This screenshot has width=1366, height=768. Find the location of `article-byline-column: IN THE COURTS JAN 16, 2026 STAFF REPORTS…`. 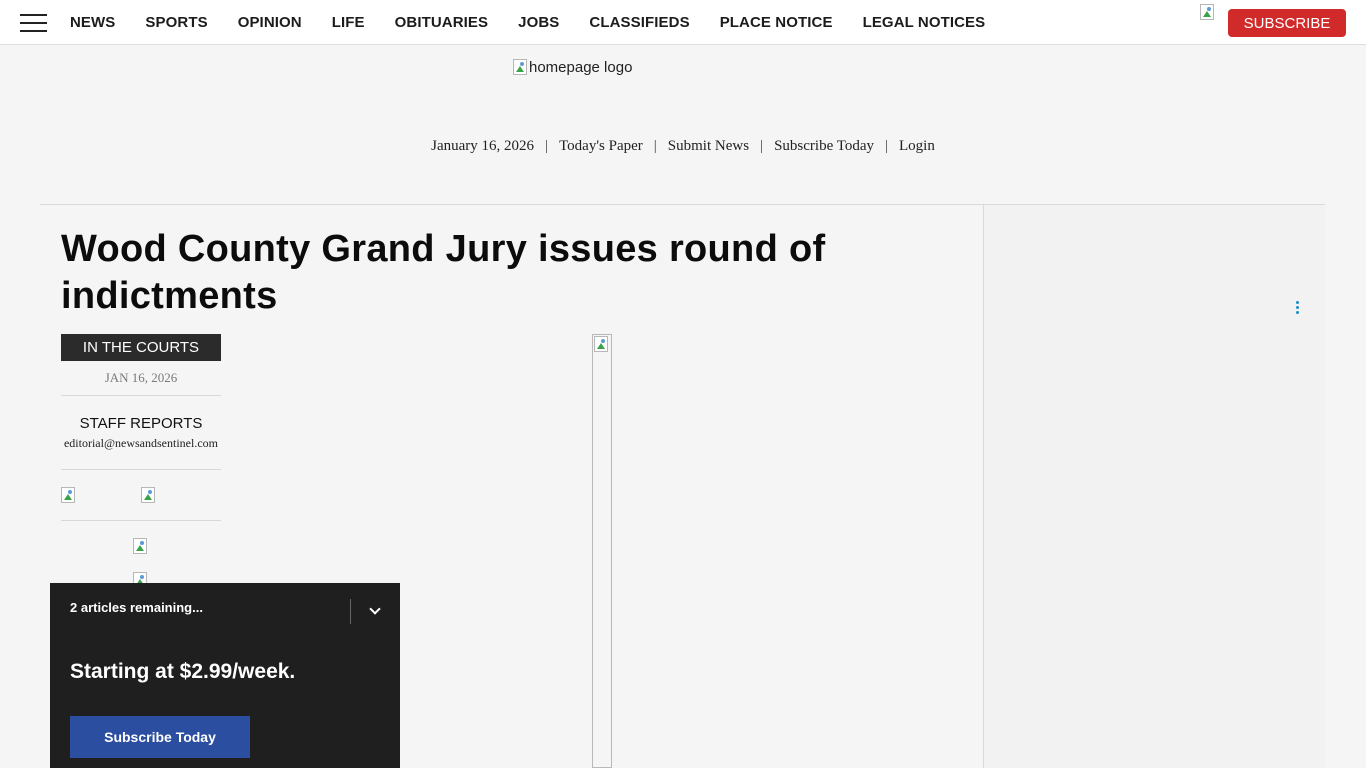

article-byline-column: IN THE COURTS JAN 16, 2026 STAFF REPORTS… is located at coordinates (141, 461).